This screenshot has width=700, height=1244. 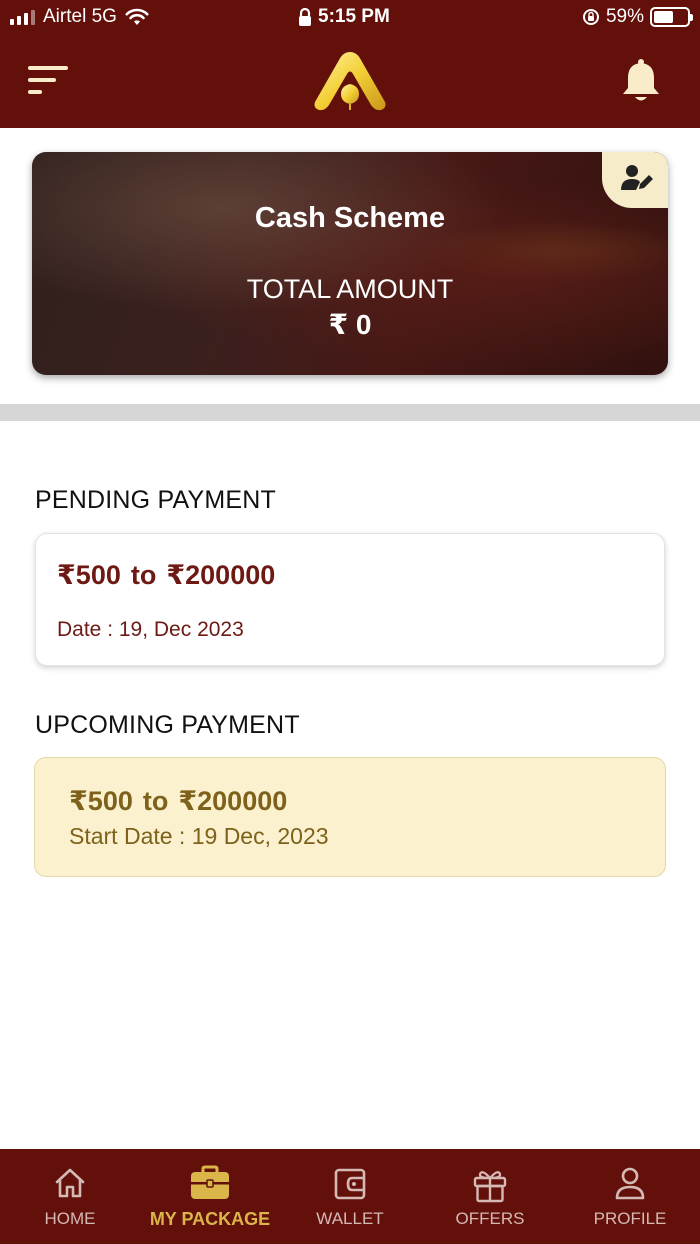 I want to click on bell-icon, so click(x=641, y=80).